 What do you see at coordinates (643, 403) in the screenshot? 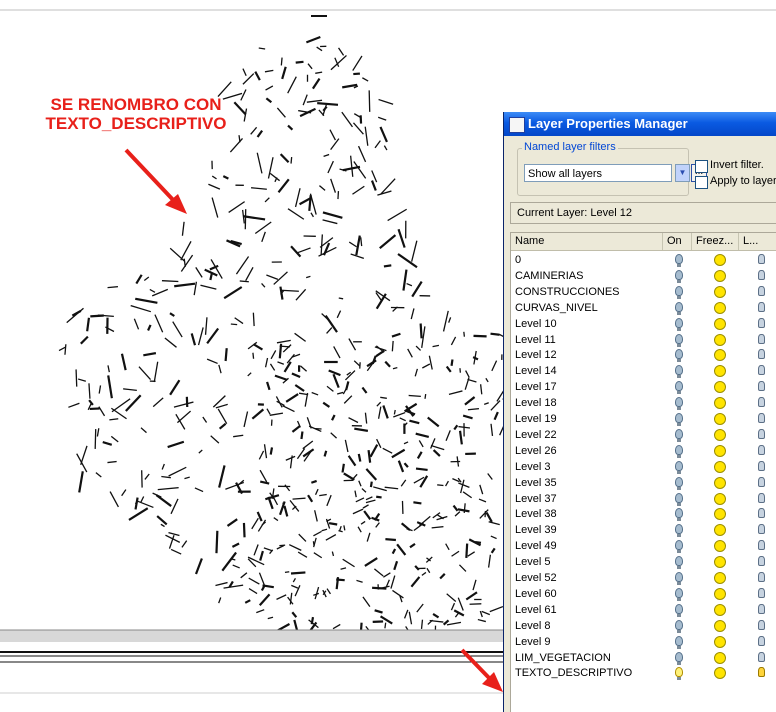
I see `layer-row: Level 18` at bounding box center [643, 403].